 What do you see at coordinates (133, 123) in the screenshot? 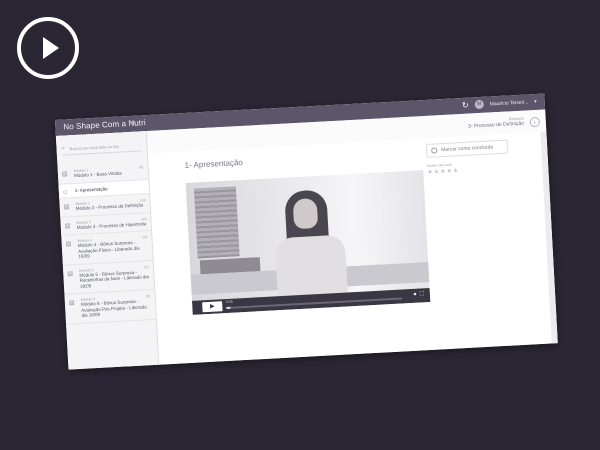
I see `menu-icon: ≡` at bounding box center [133, 123].